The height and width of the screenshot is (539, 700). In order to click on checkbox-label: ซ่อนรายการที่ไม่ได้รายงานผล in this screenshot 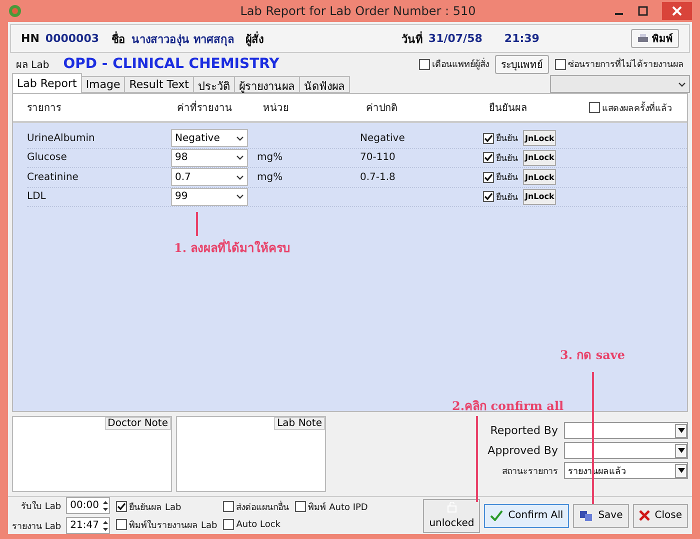, I will do `click(626, 64)`.